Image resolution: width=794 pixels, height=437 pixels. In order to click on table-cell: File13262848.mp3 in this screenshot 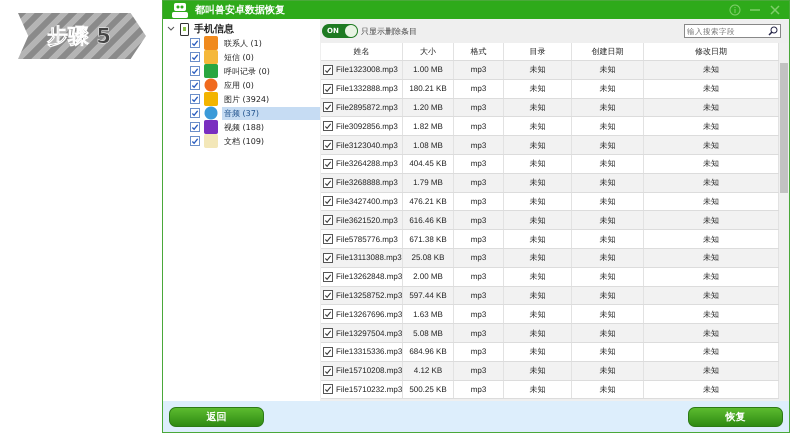, I will do `click(369, 277)`.